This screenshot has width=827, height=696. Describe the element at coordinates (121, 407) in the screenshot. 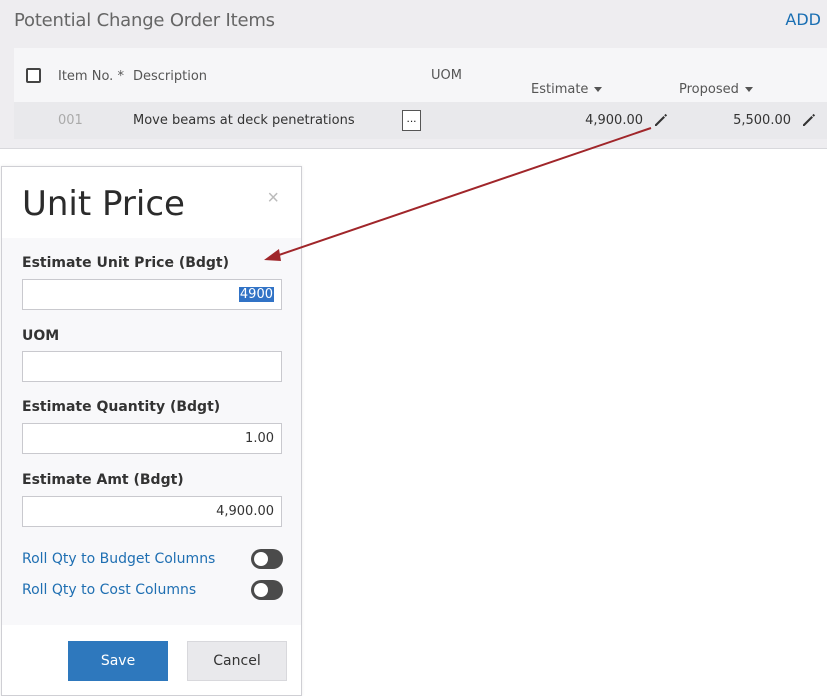

I see `estimate-quantity-label: Estimate Quantity (Bdgt)` at that location.